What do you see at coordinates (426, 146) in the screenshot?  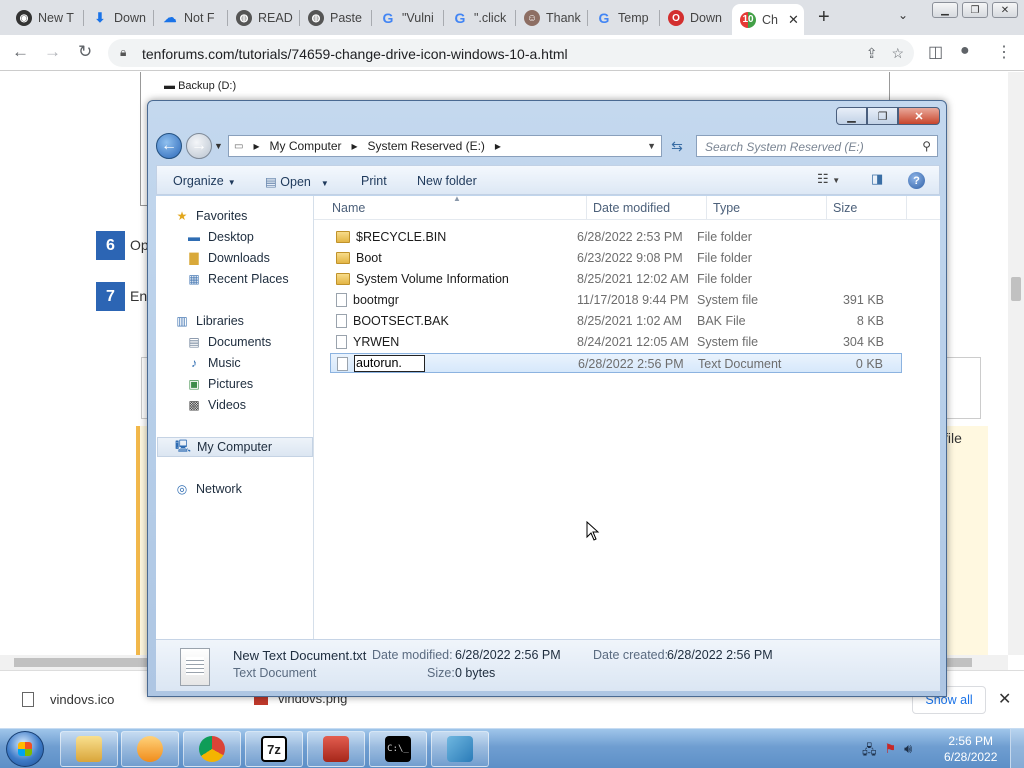 I see `breadcrumb-system-reserved: System Reserved (E:)` at bounding box center [426, 146].